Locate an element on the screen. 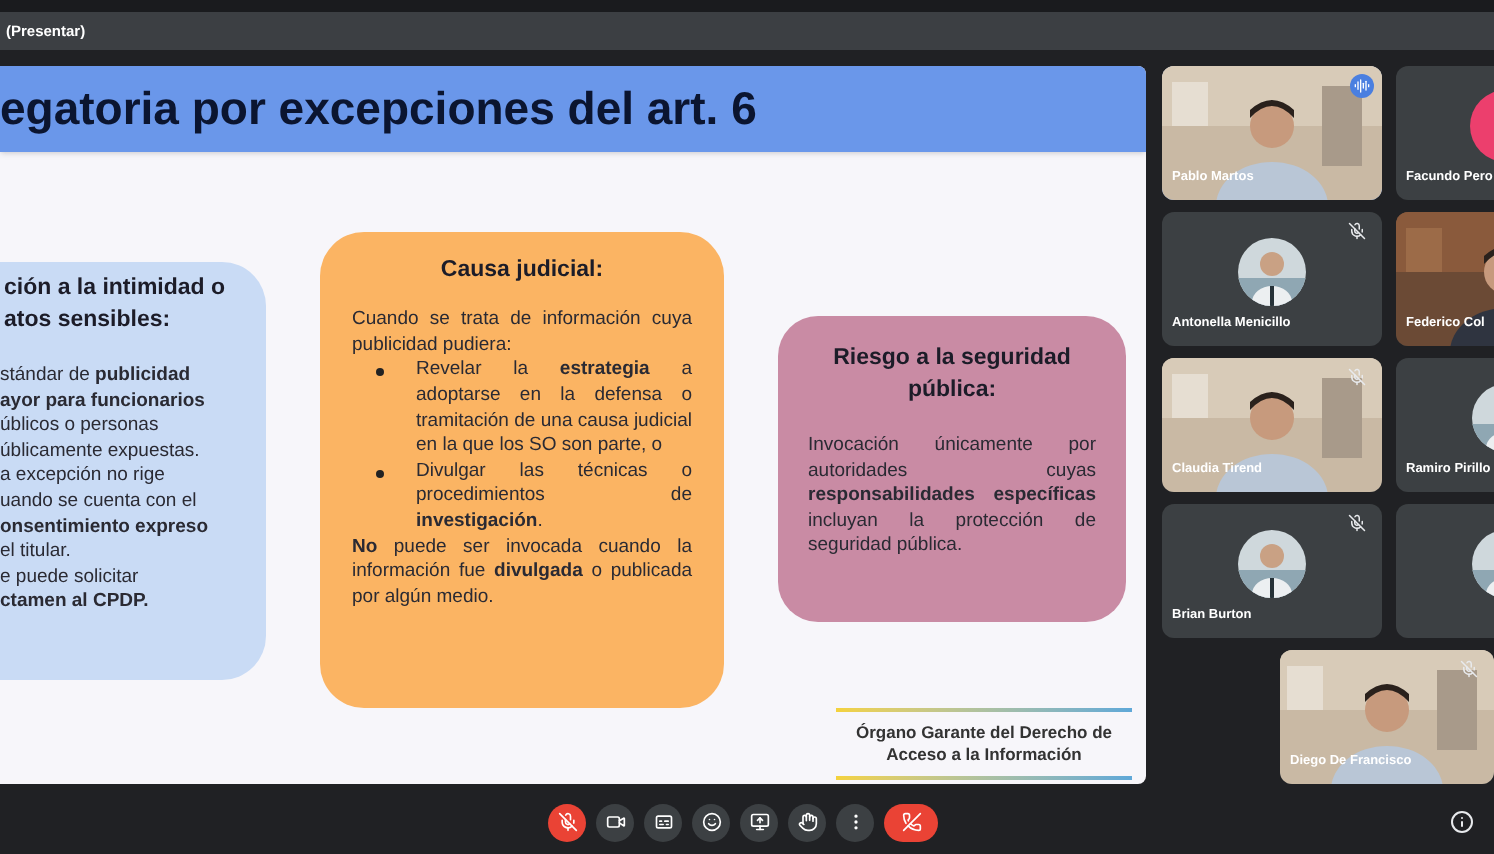 The height and width of the screenshot is (854, 1494). card-text-line: uando se cuenta con el is located at coordinates (99, 502).